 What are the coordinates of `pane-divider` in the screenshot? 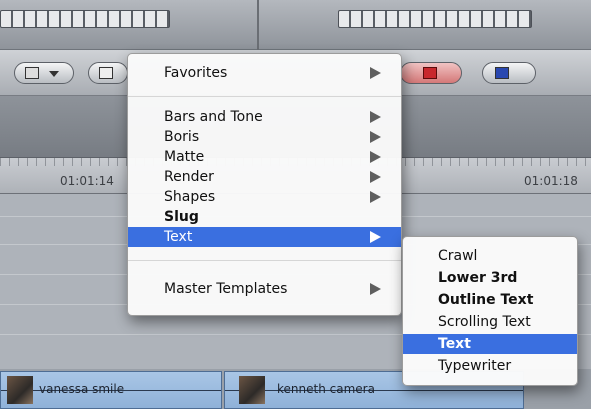 It's located at (258, 25).